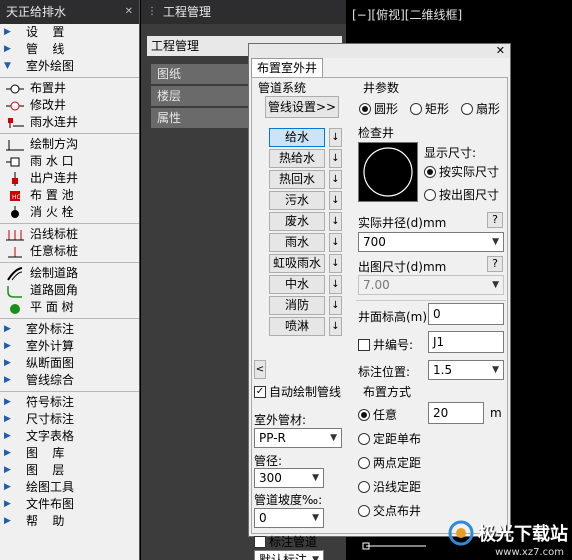 This screenshot has width=572, height=560. What do you see at coordinates (69, 122) in the screenshot?
I see `menu-item: 雨水连井` at bounding box center [69, 122].